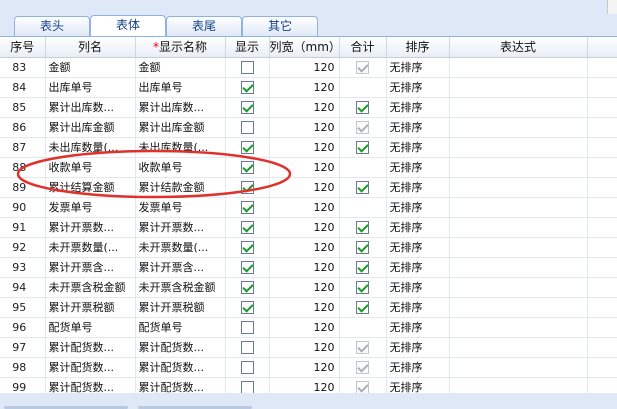  What do you see at coordinates (247, 47) in the screenshot?
I see `col-header-show: 显示` at bounding box center [247, 47].